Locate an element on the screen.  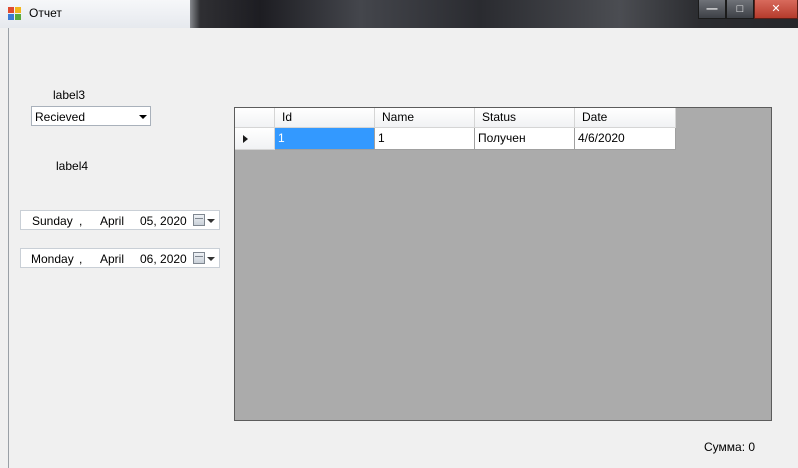
column-header-date: Date is located at coordinates (625, 118).